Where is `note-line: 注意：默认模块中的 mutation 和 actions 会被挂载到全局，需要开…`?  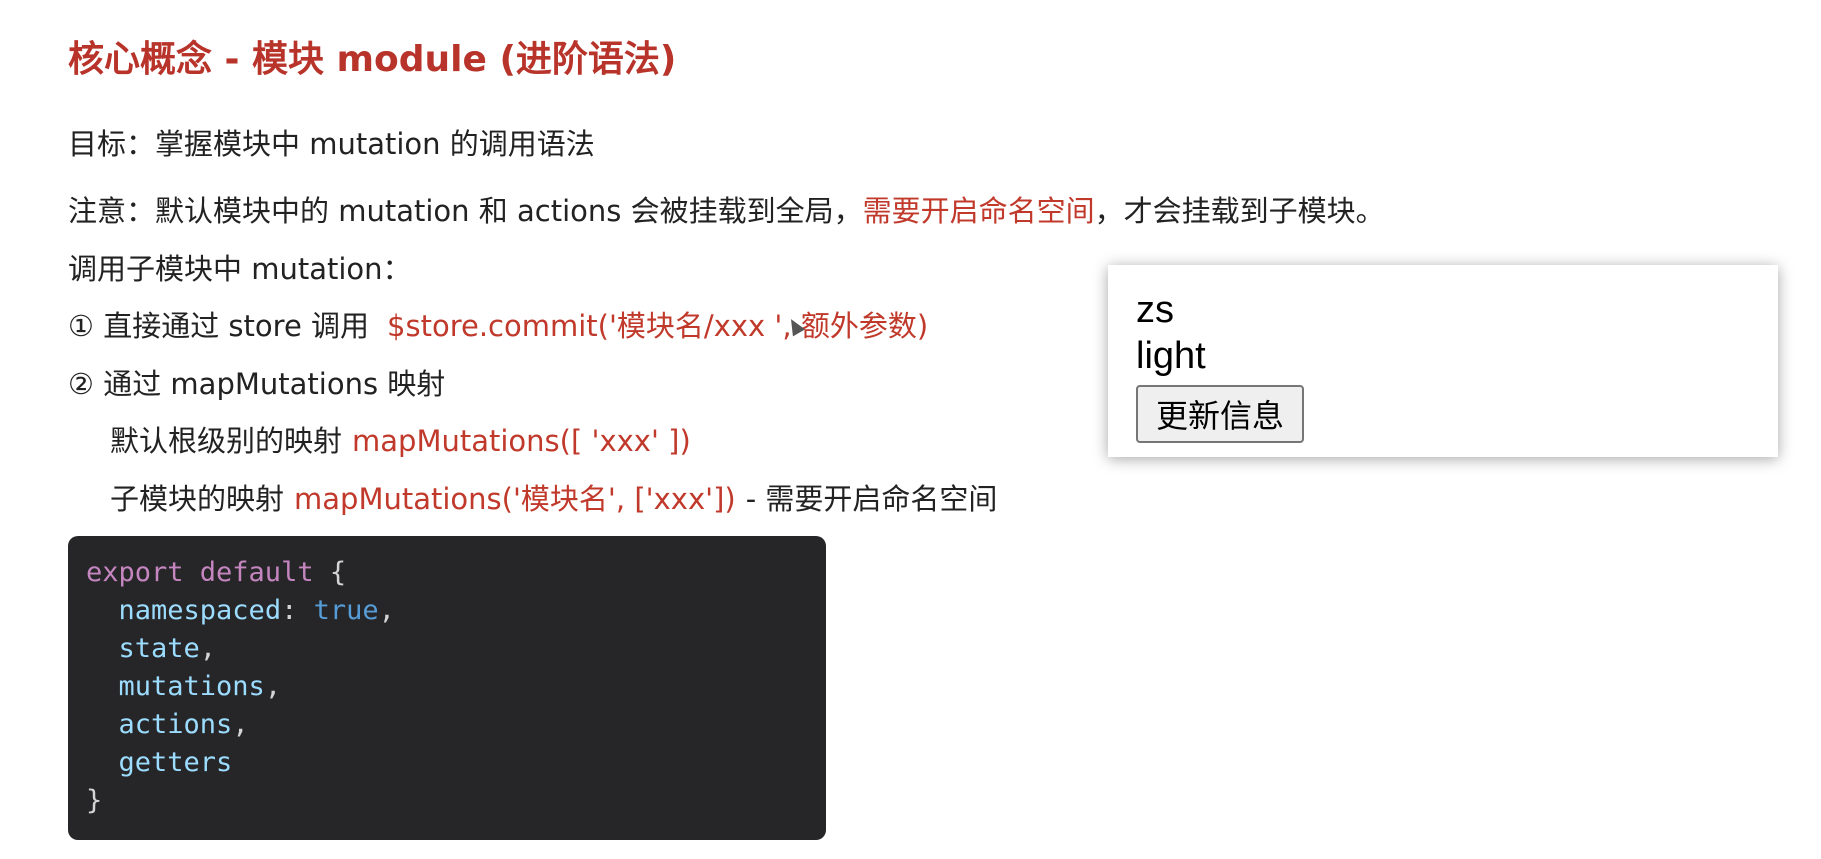 note-line: 注意：默认模块中的 mutation 和 actions 会被挂载到全局，需要开… is located at coordinates (726, 209).